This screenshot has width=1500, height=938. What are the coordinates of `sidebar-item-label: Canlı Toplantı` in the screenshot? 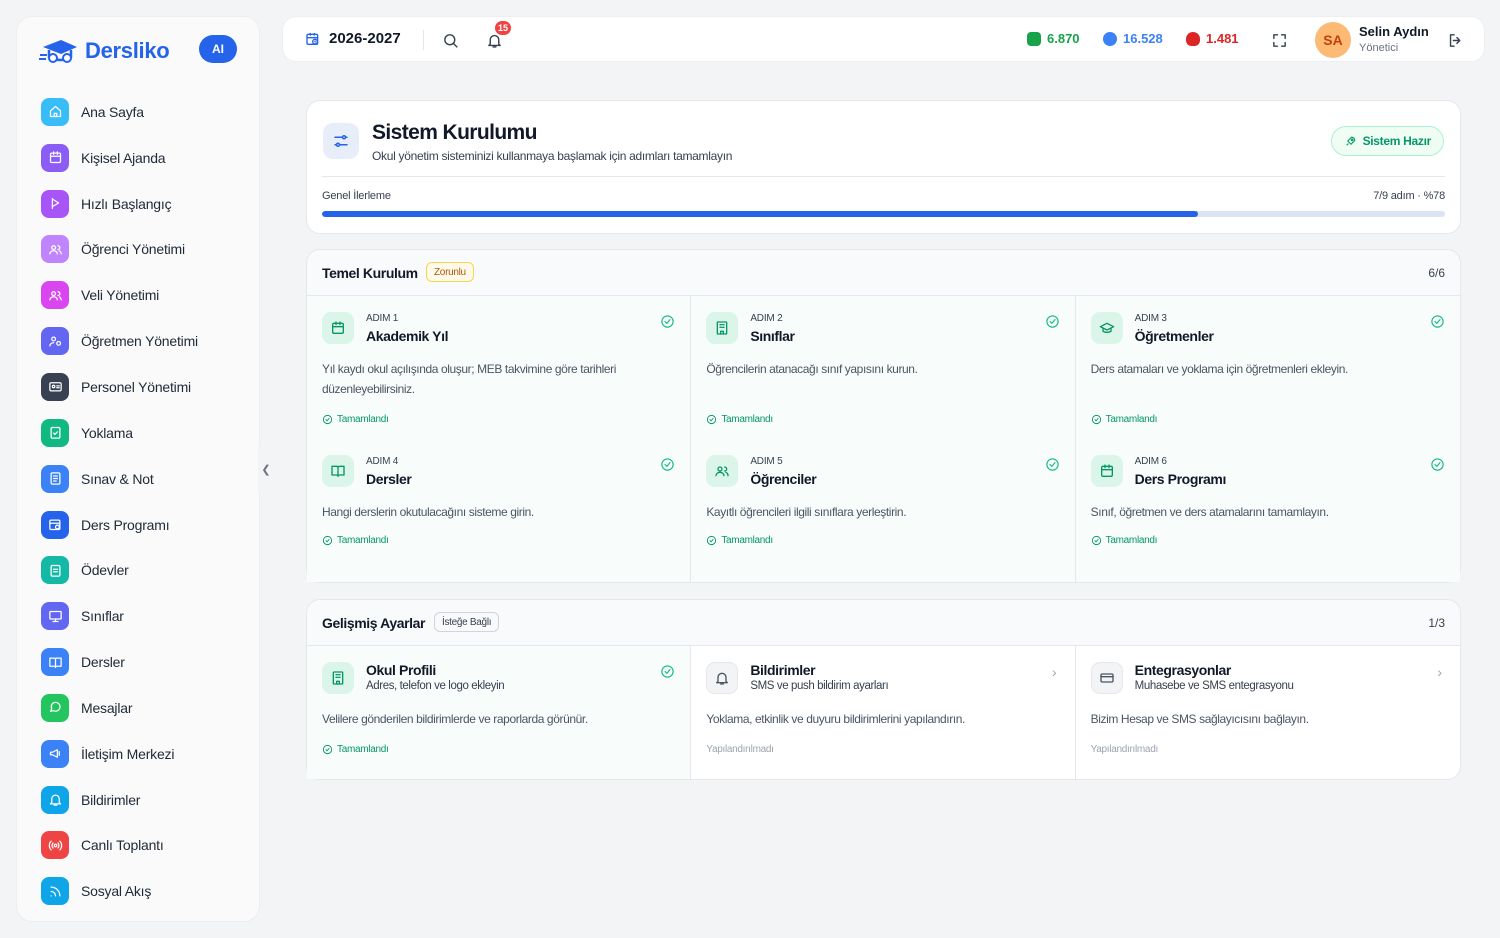 It's located at (122, 845).